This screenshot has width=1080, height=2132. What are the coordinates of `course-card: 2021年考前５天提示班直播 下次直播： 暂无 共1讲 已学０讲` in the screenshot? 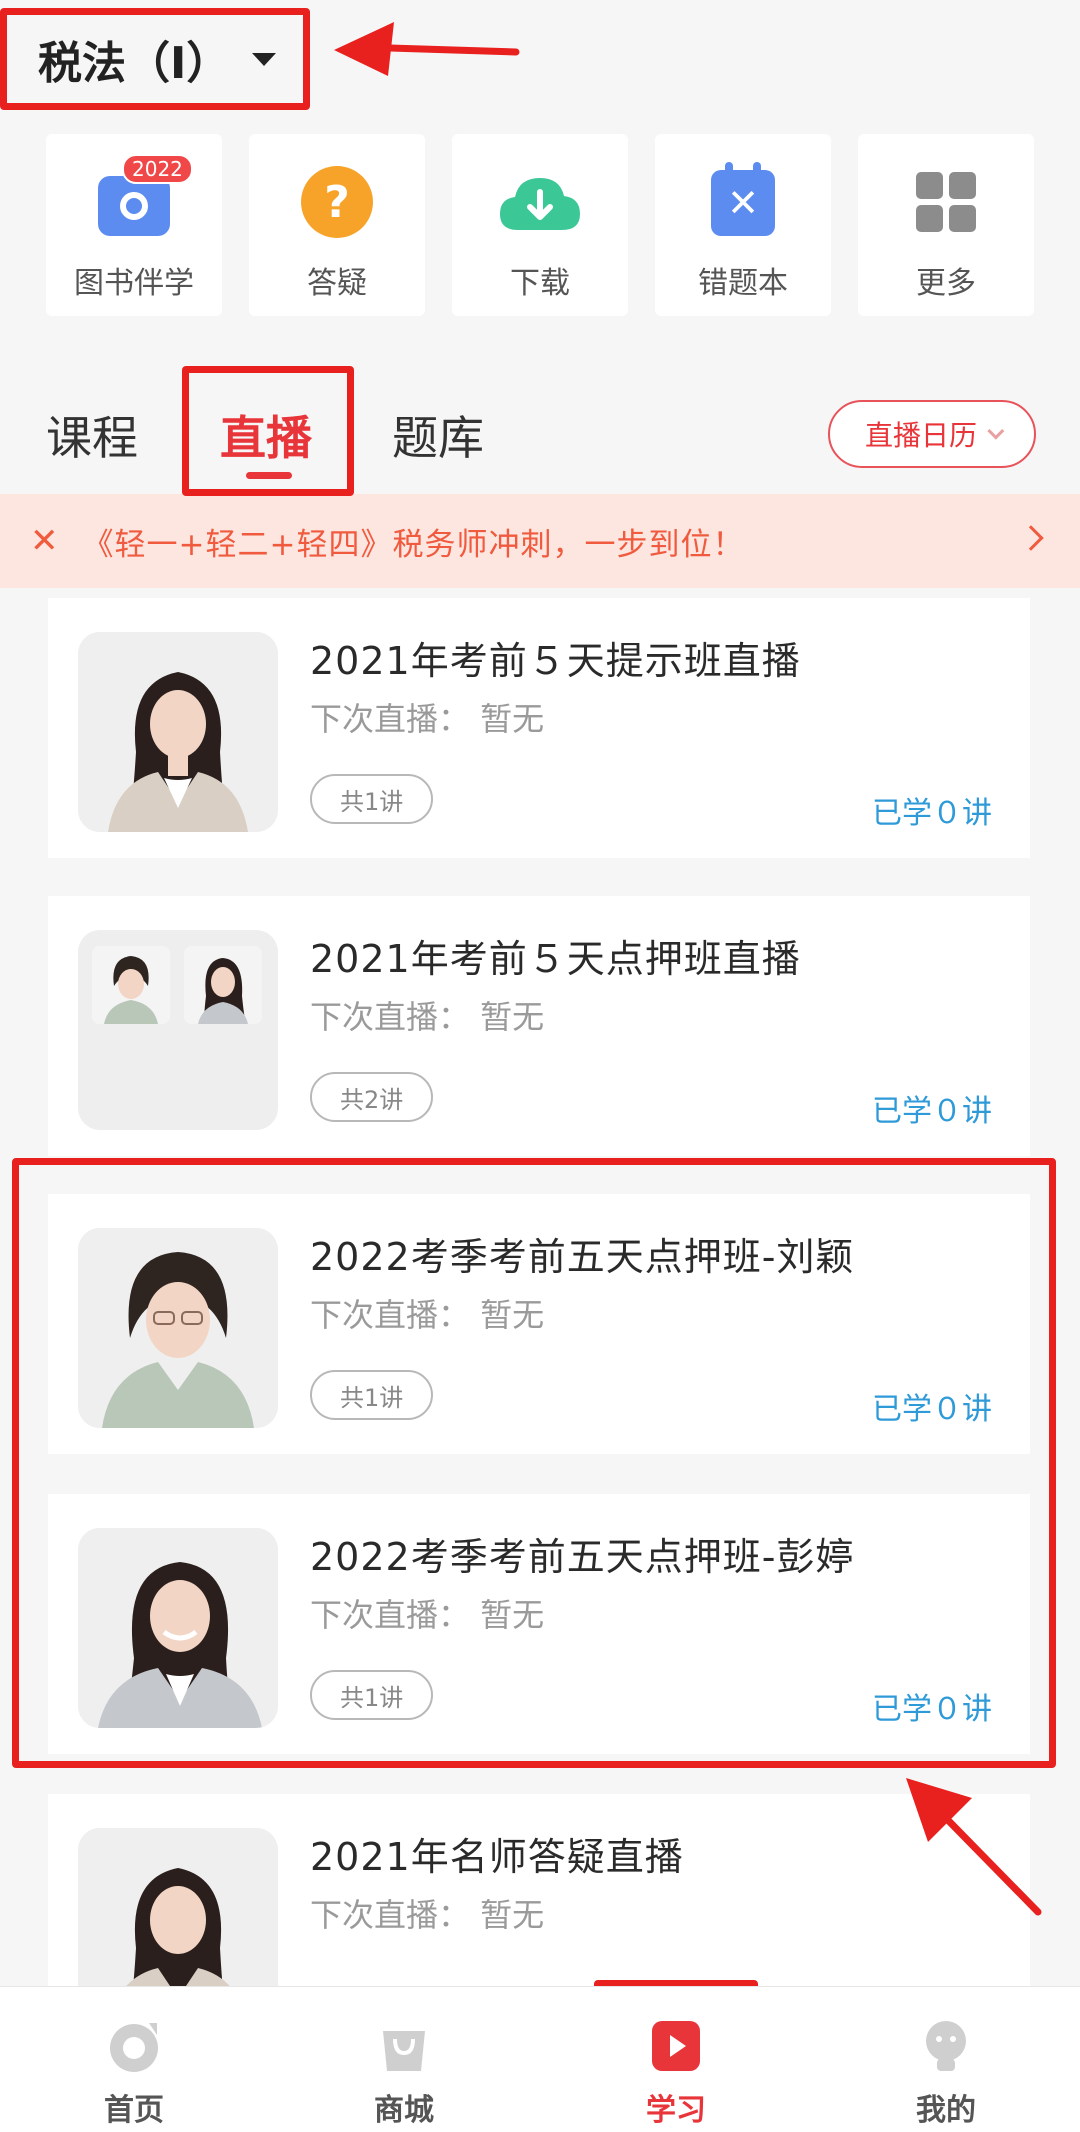 It's located at (539, 728).